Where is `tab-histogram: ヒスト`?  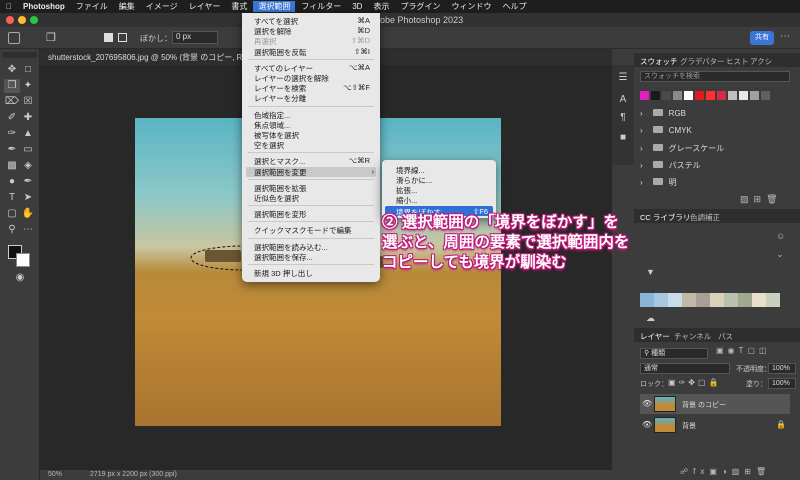
tab-histogram: ヒスト is located at coordinates (737, 61).